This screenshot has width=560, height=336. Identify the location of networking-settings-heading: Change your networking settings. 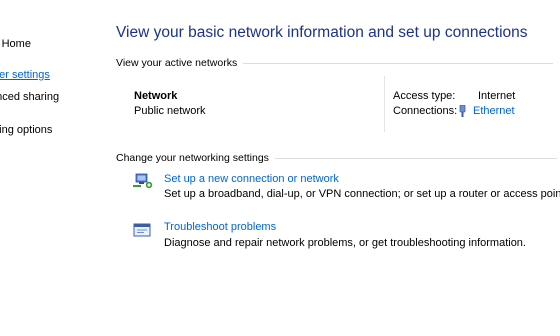
(192, 158).